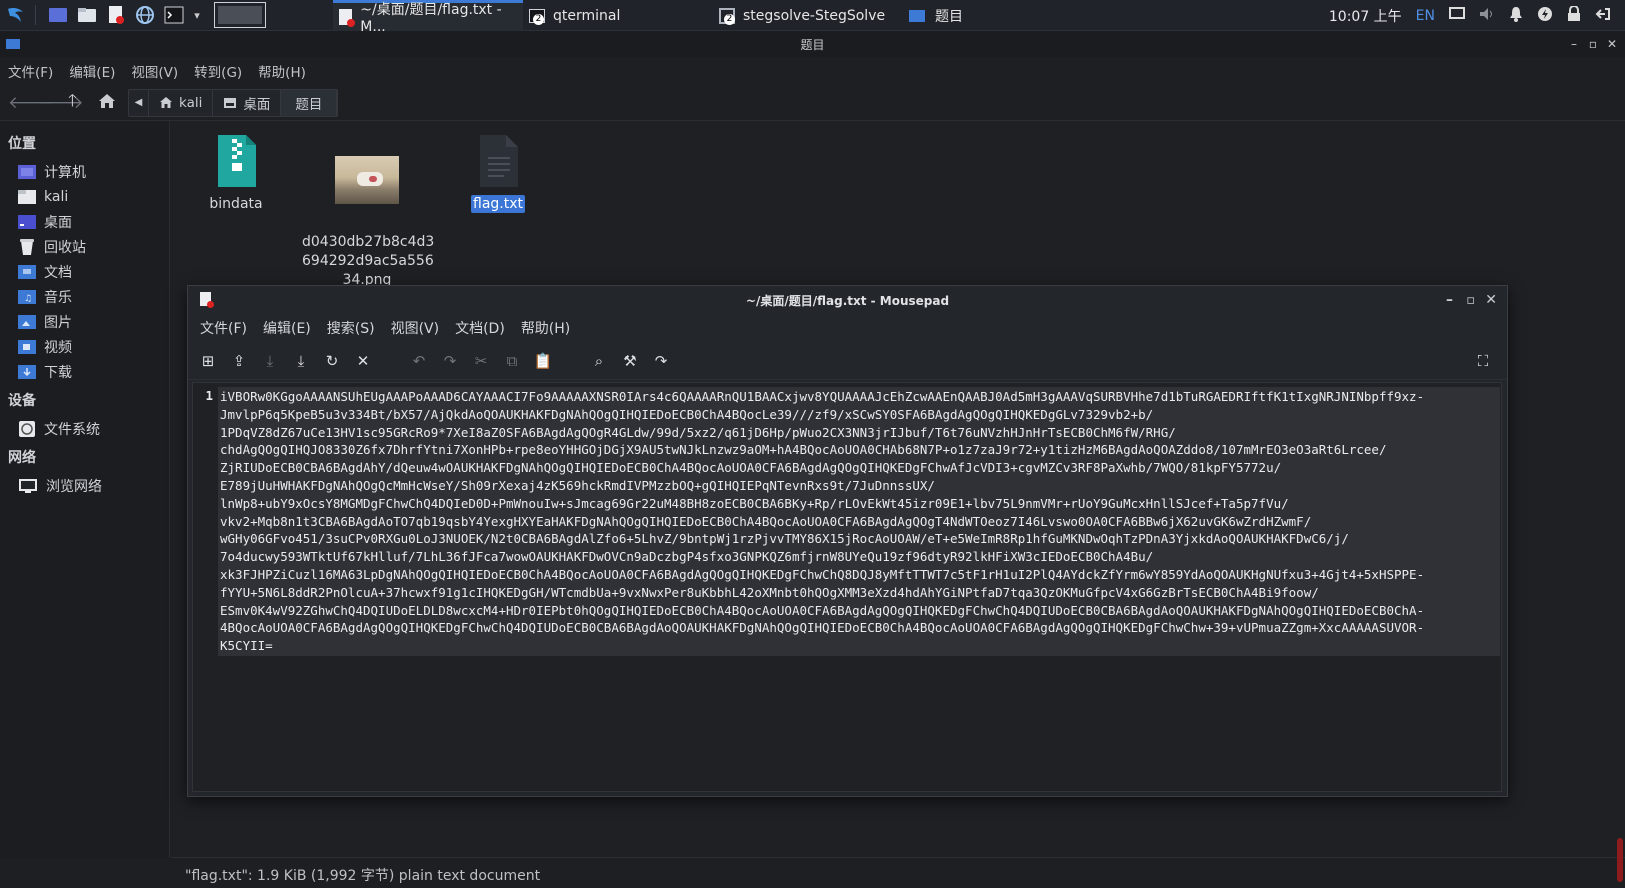  I want to click on kali-menu-icon, so click(16, 15).